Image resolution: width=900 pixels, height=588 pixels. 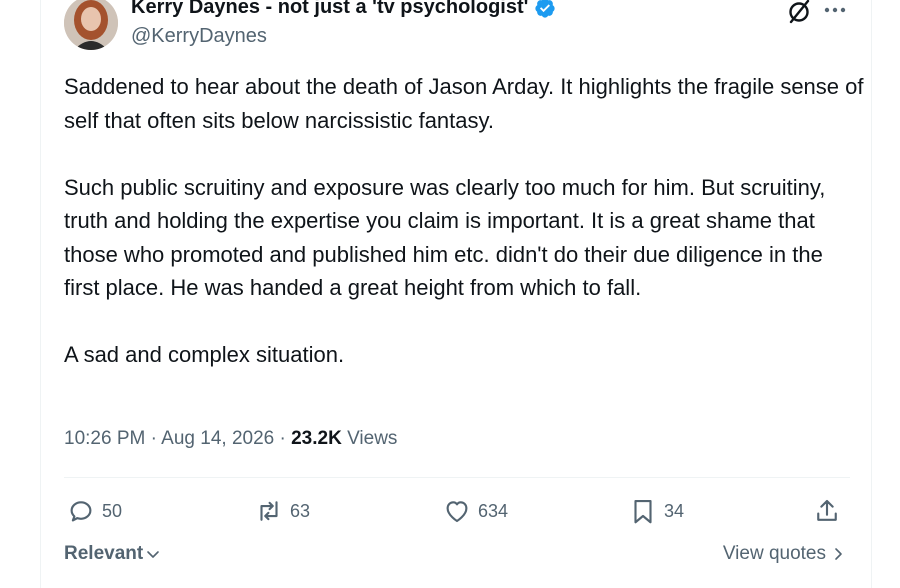 What do you see at coordinates (545, 9) in the screenshot?
I see `verified-badge-icon` at bounding box center [545, 9].